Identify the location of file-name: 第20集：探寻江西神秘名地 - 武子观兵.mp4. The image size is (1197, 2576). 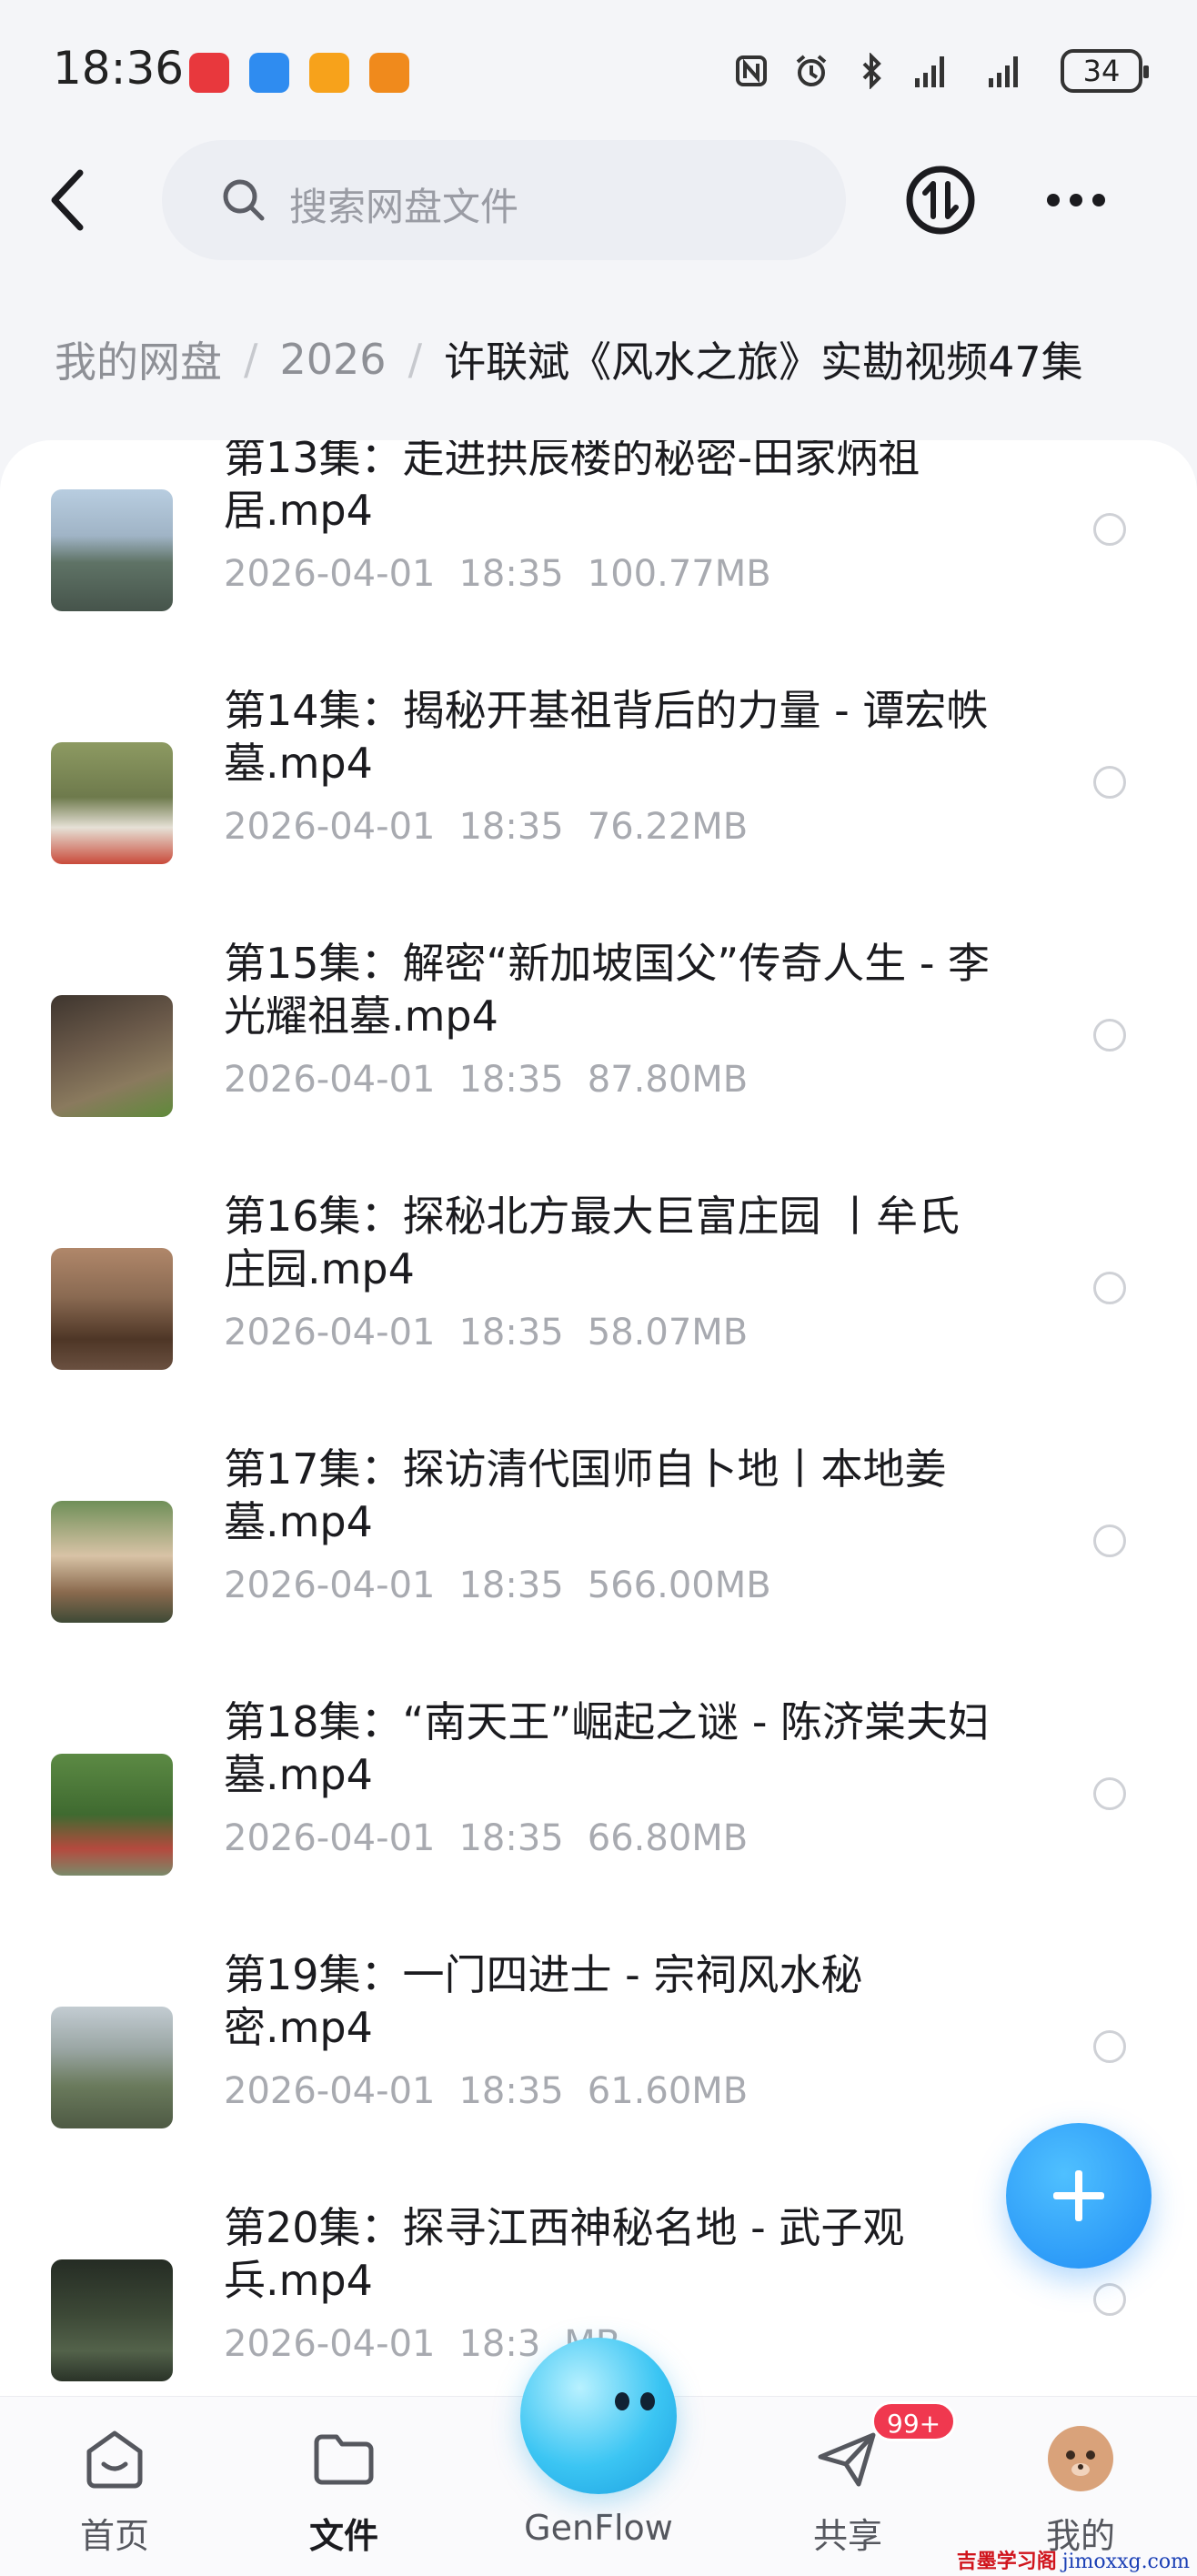
(564, 2254).